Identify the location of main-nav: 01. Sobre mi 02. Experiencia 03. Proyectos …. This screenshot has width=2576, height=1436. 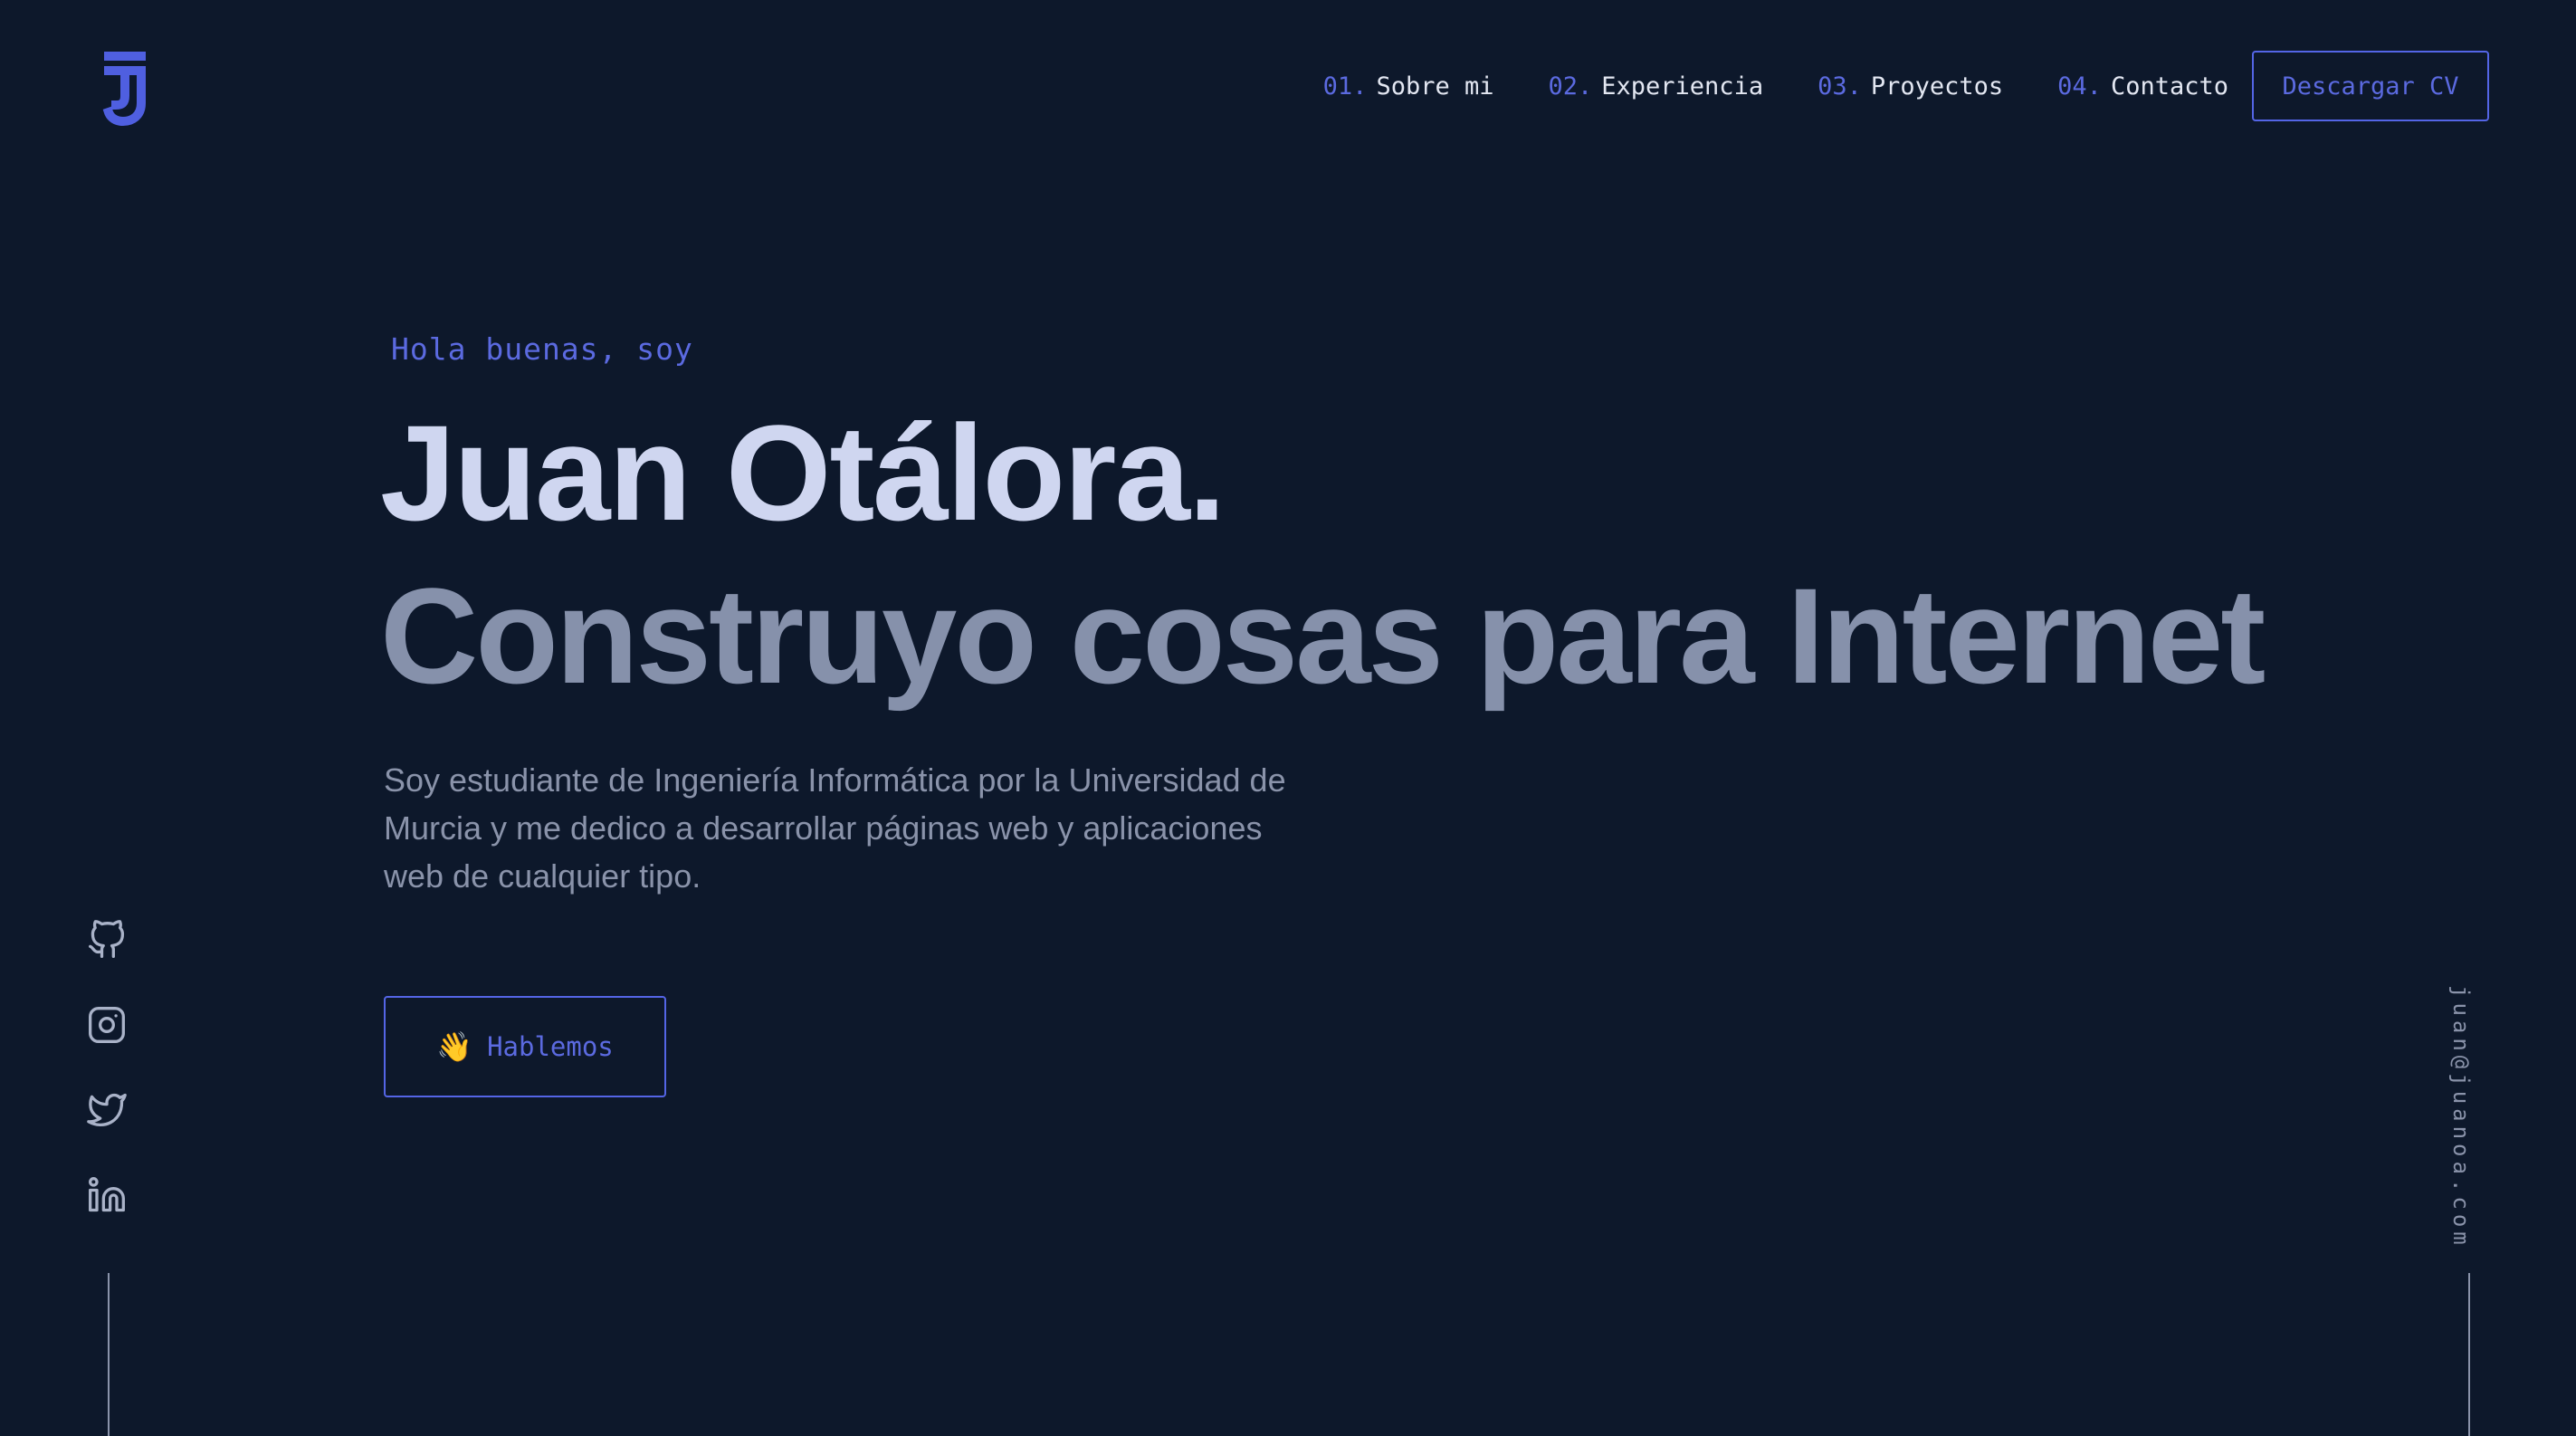
(1775, 86).